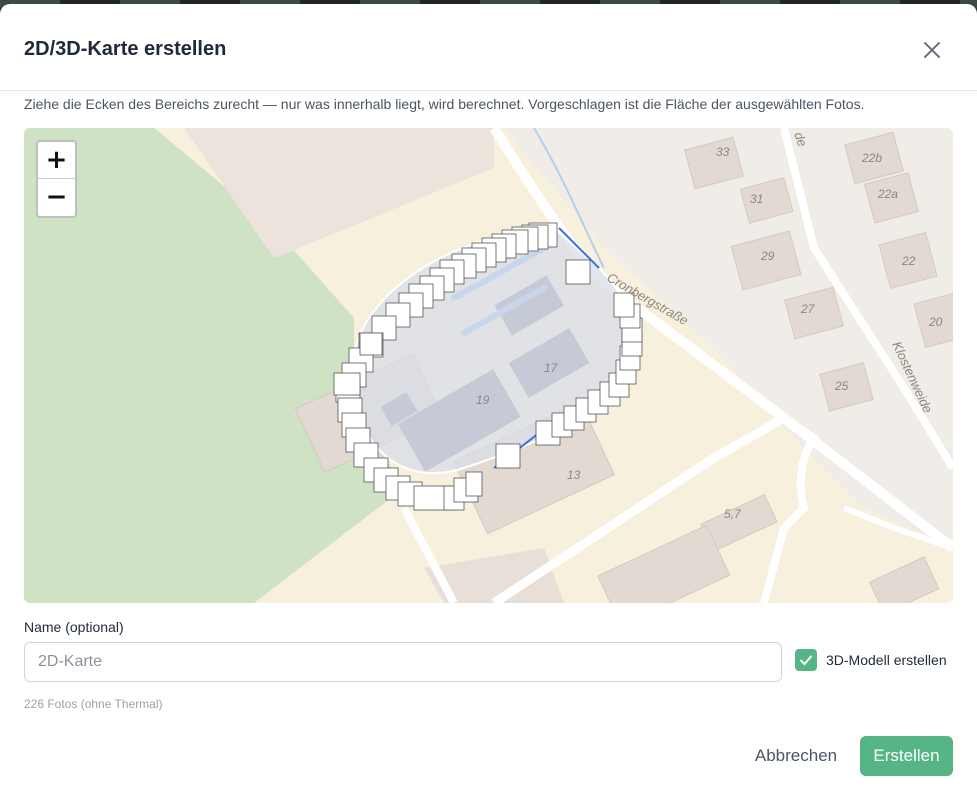  What do you see at coordinates (886, 660) in the screenshot?
I see `checkbox-label: 3D-Modell erstellen` at bounding box center [886, 660].